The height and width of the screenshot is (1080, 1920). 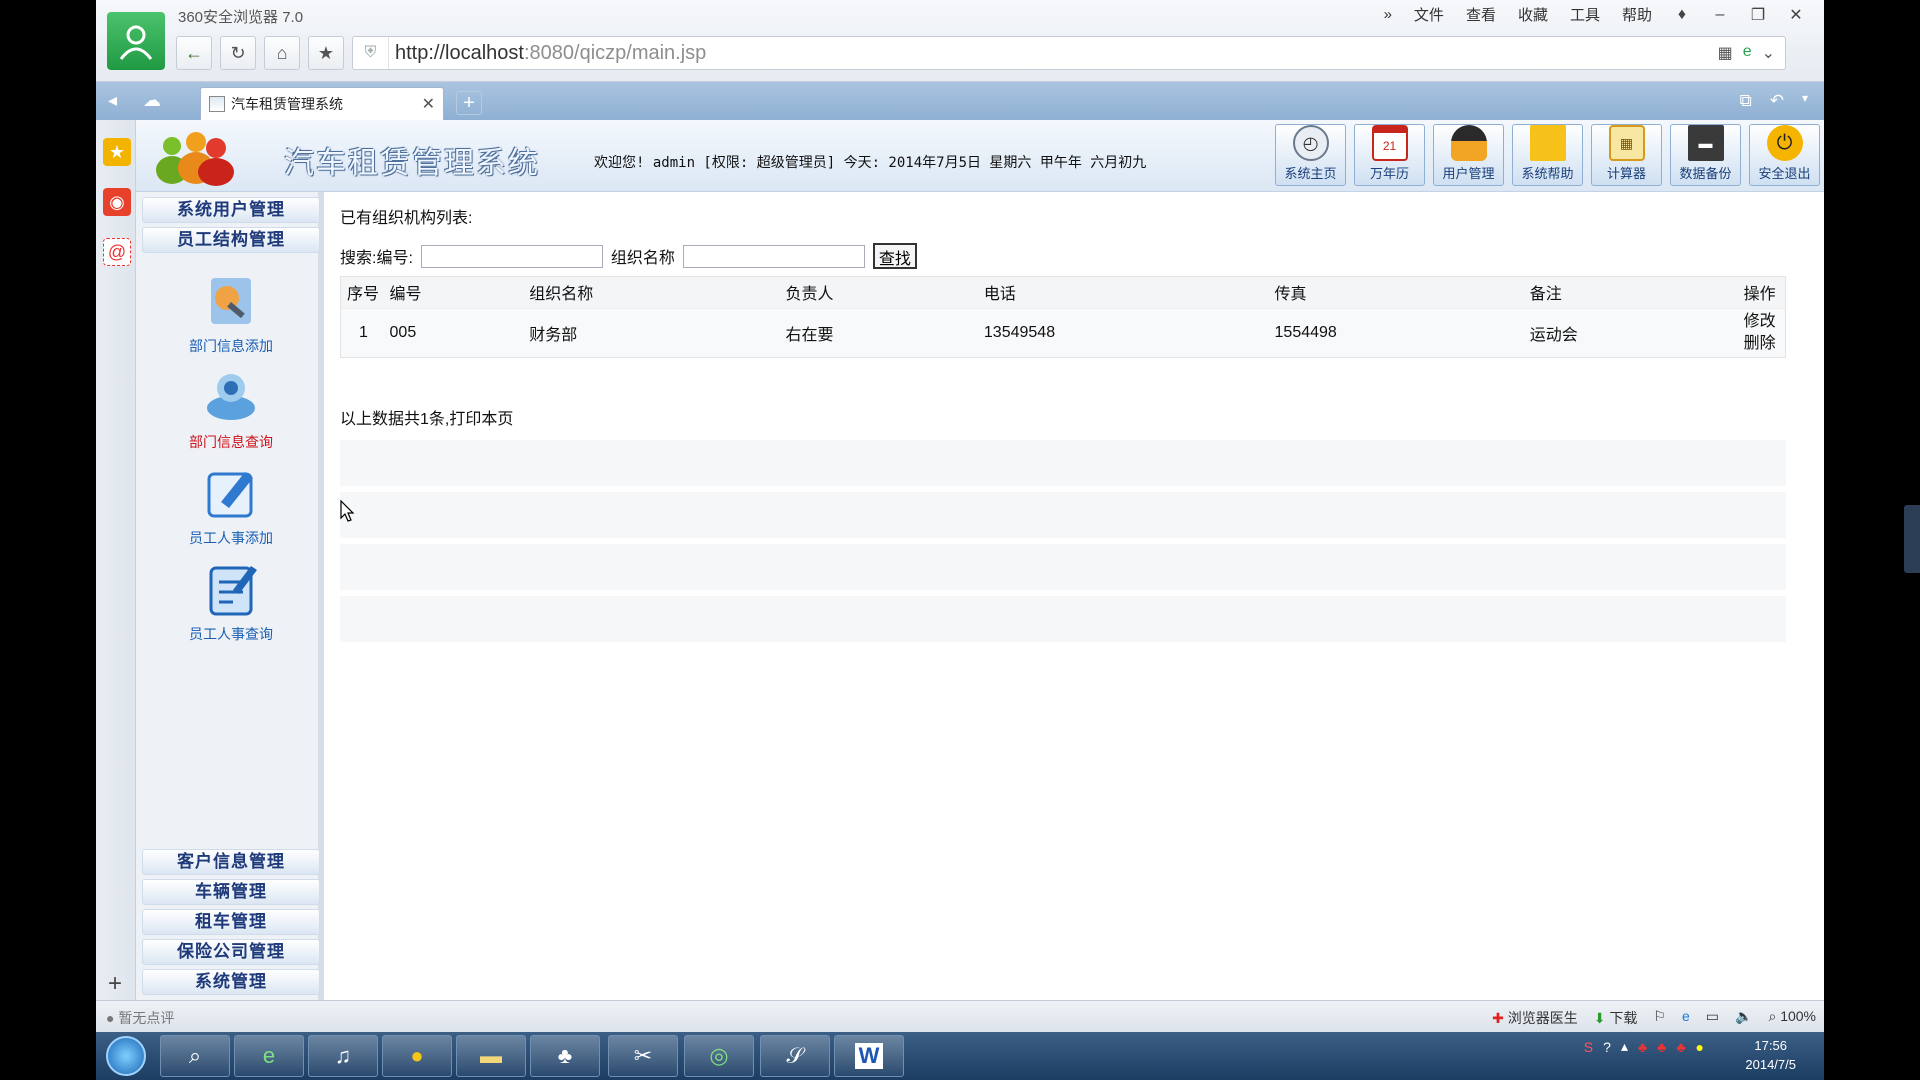 What do you see at coordinates (1912, 539) in the screenshot?
I see `screen-side-handle` at bounding box center [1912, 539].